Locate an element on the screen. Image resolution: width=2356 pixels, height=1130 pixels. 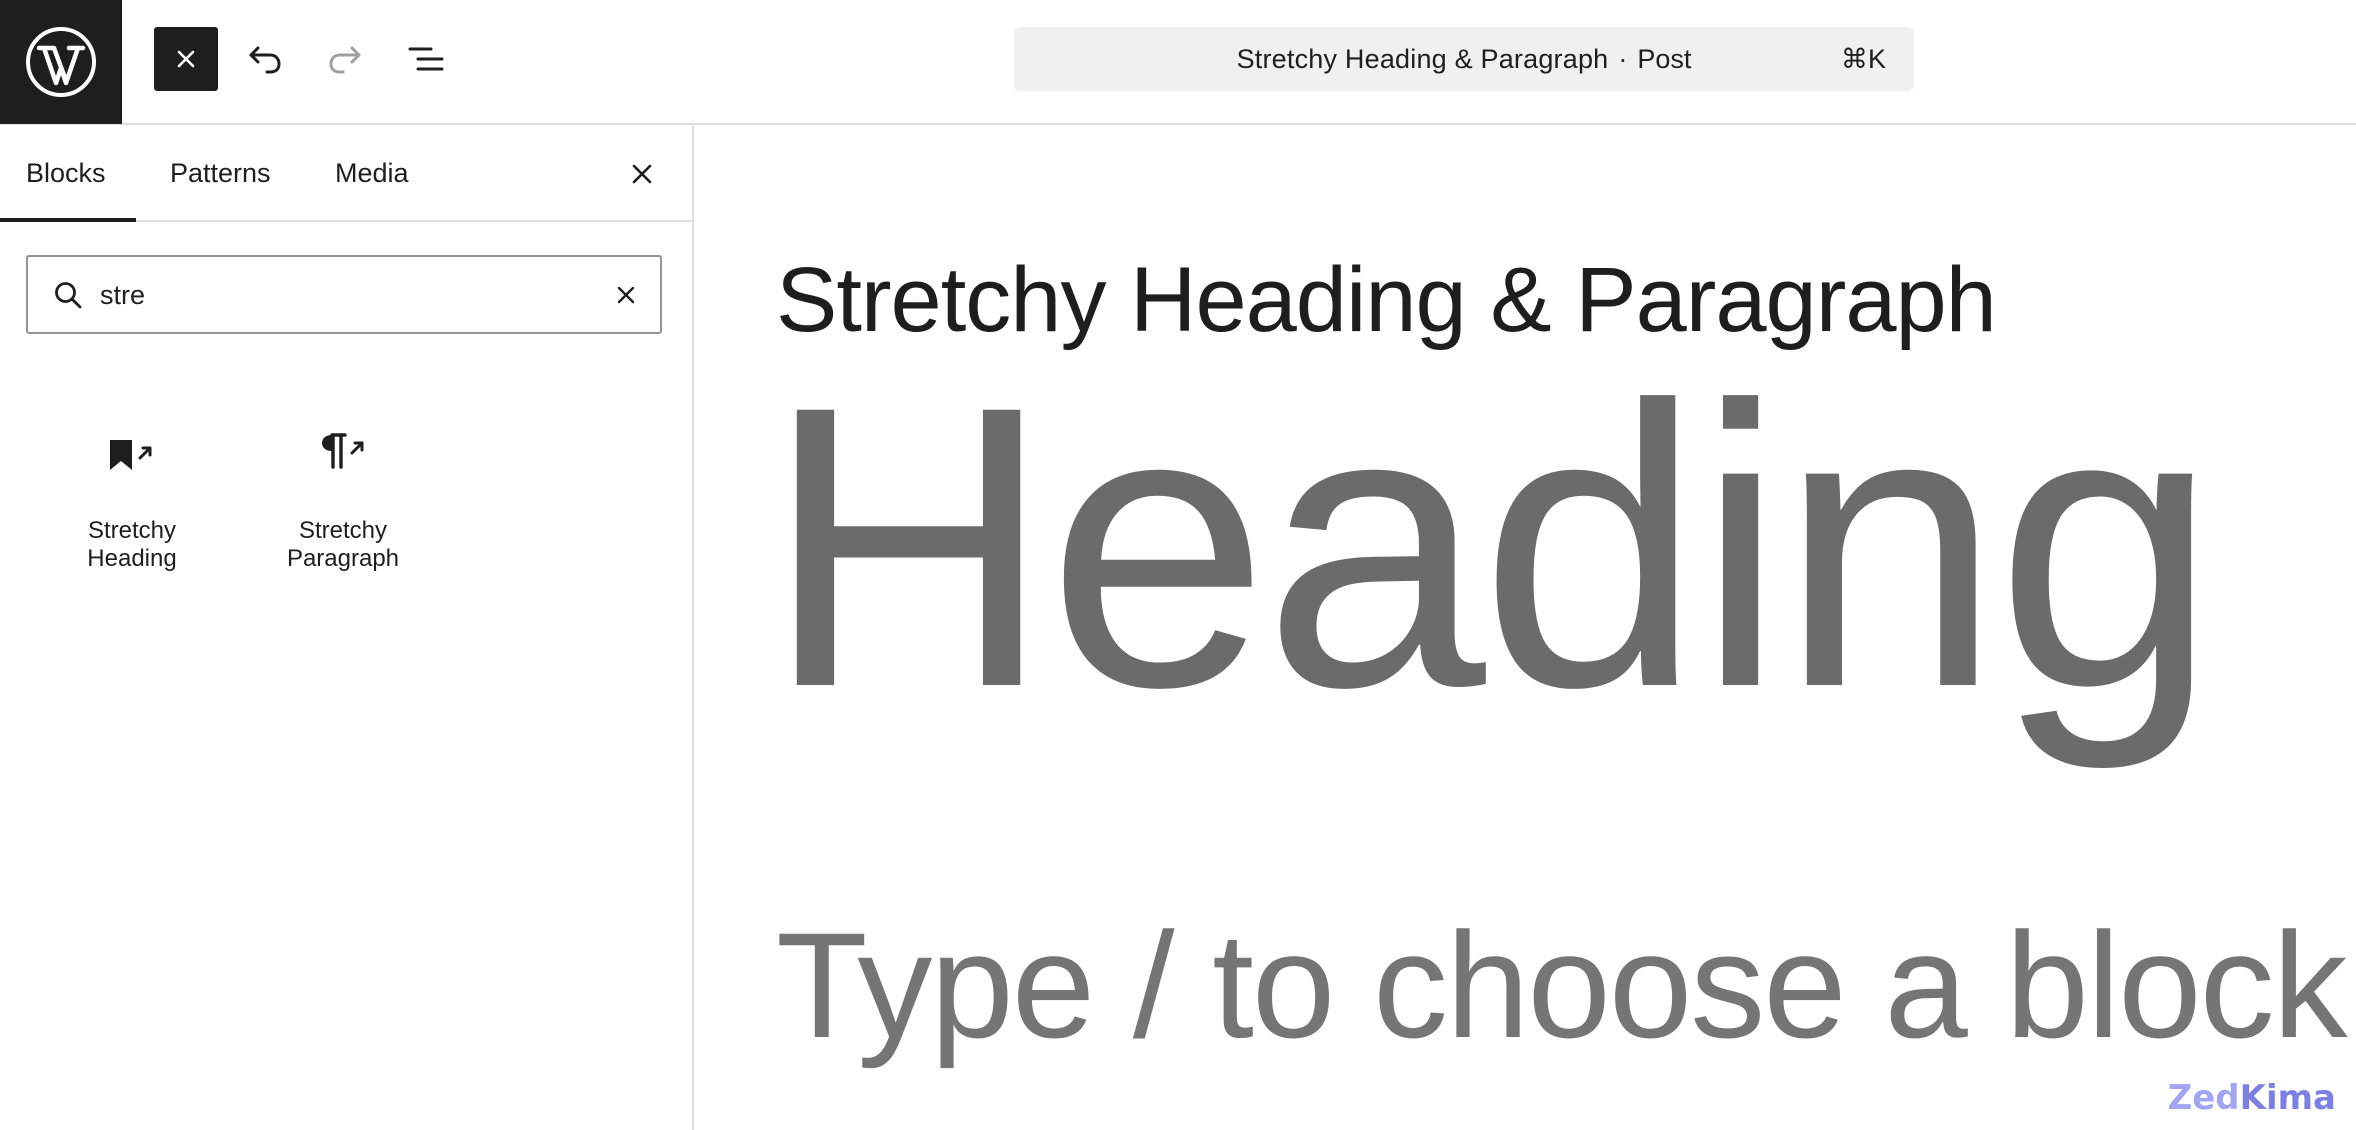
undo-button is located at coordinates (265, 59).